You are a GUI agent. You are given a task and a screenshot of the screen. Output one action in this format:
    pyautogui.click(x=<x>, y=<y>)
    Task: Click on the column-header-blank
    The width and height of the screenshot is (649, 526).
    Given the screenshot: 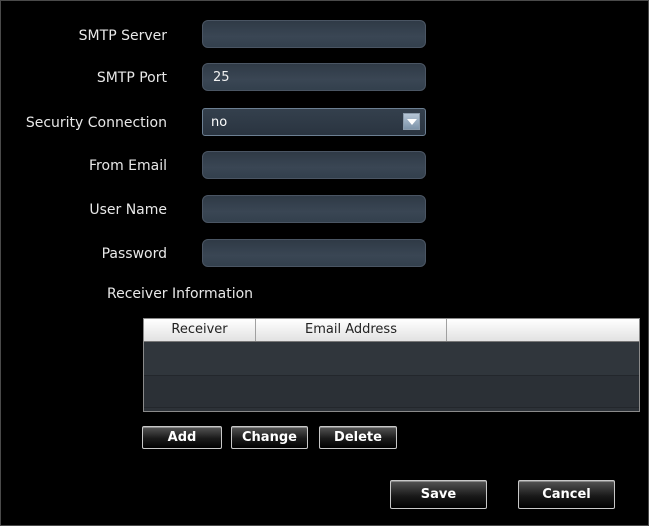 What is the action you would take?
    pyautogui.click(x=543, y=330)
    